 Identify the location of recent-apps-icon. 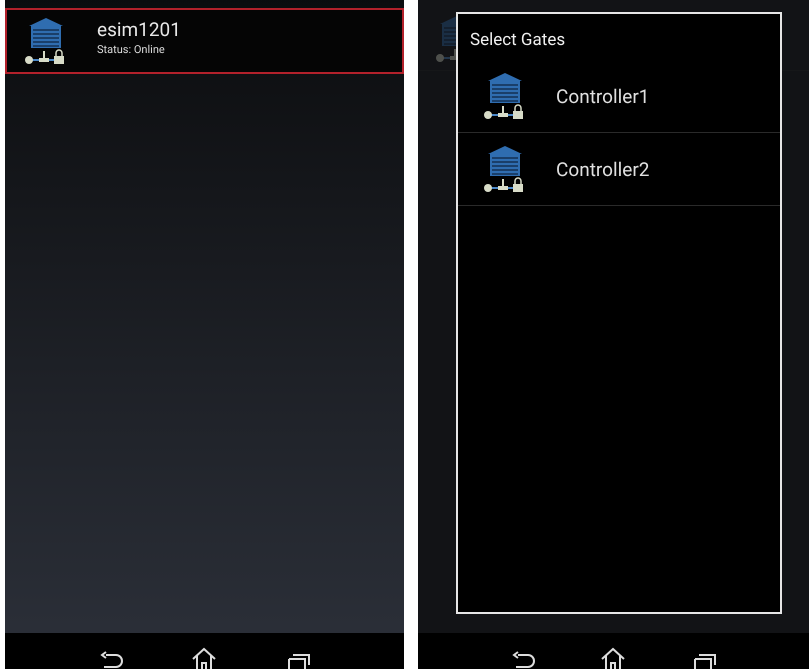
(704, 660).